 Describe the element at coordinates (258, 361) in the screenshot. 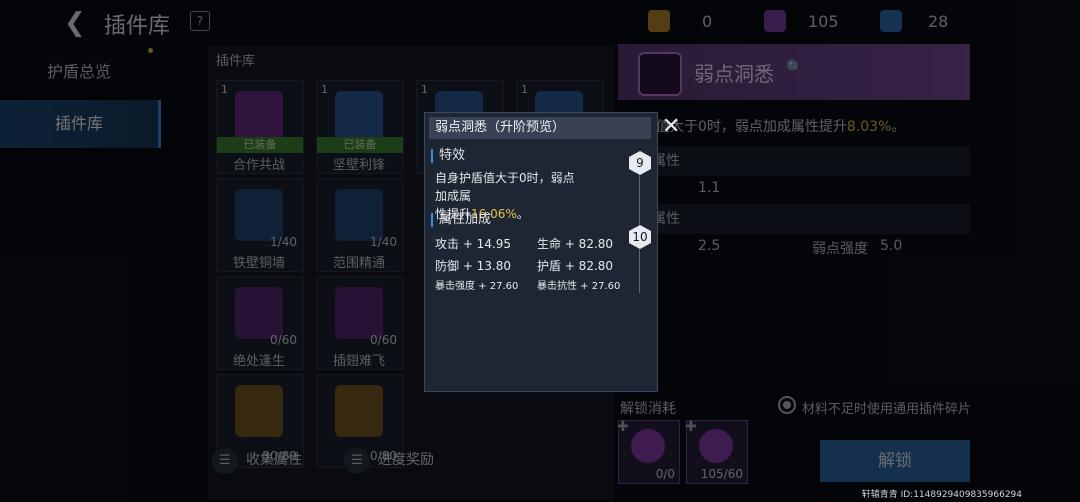

I see `card-name: 绝处逢生` at that location.